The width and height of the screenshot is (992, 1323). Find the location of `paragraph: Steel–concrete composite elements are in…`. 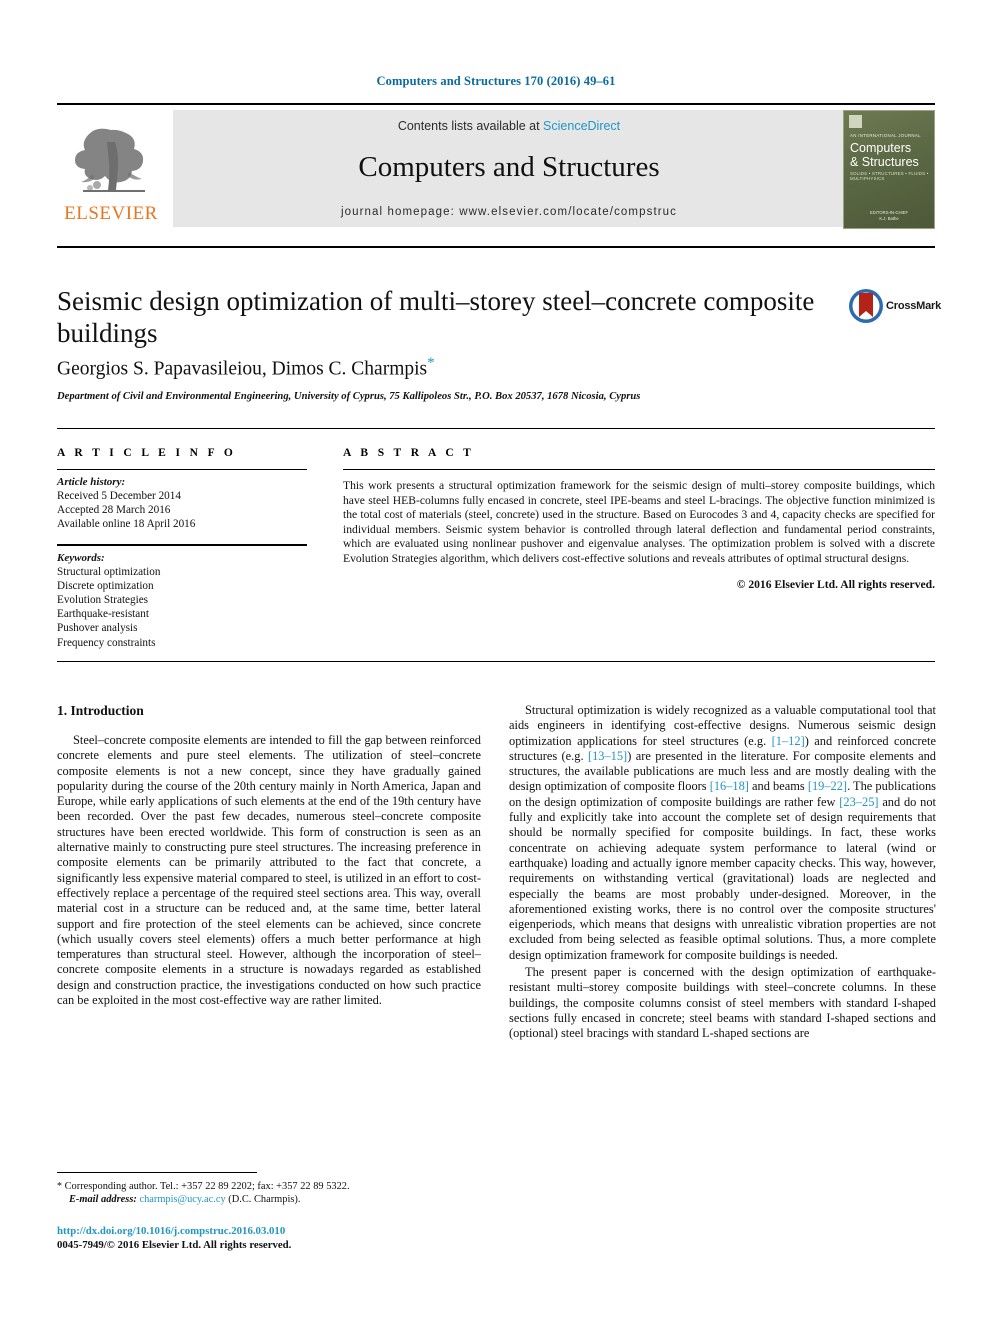

paragraph: Steel–concrete composite elements are in… is located at coordinates (269, 870).